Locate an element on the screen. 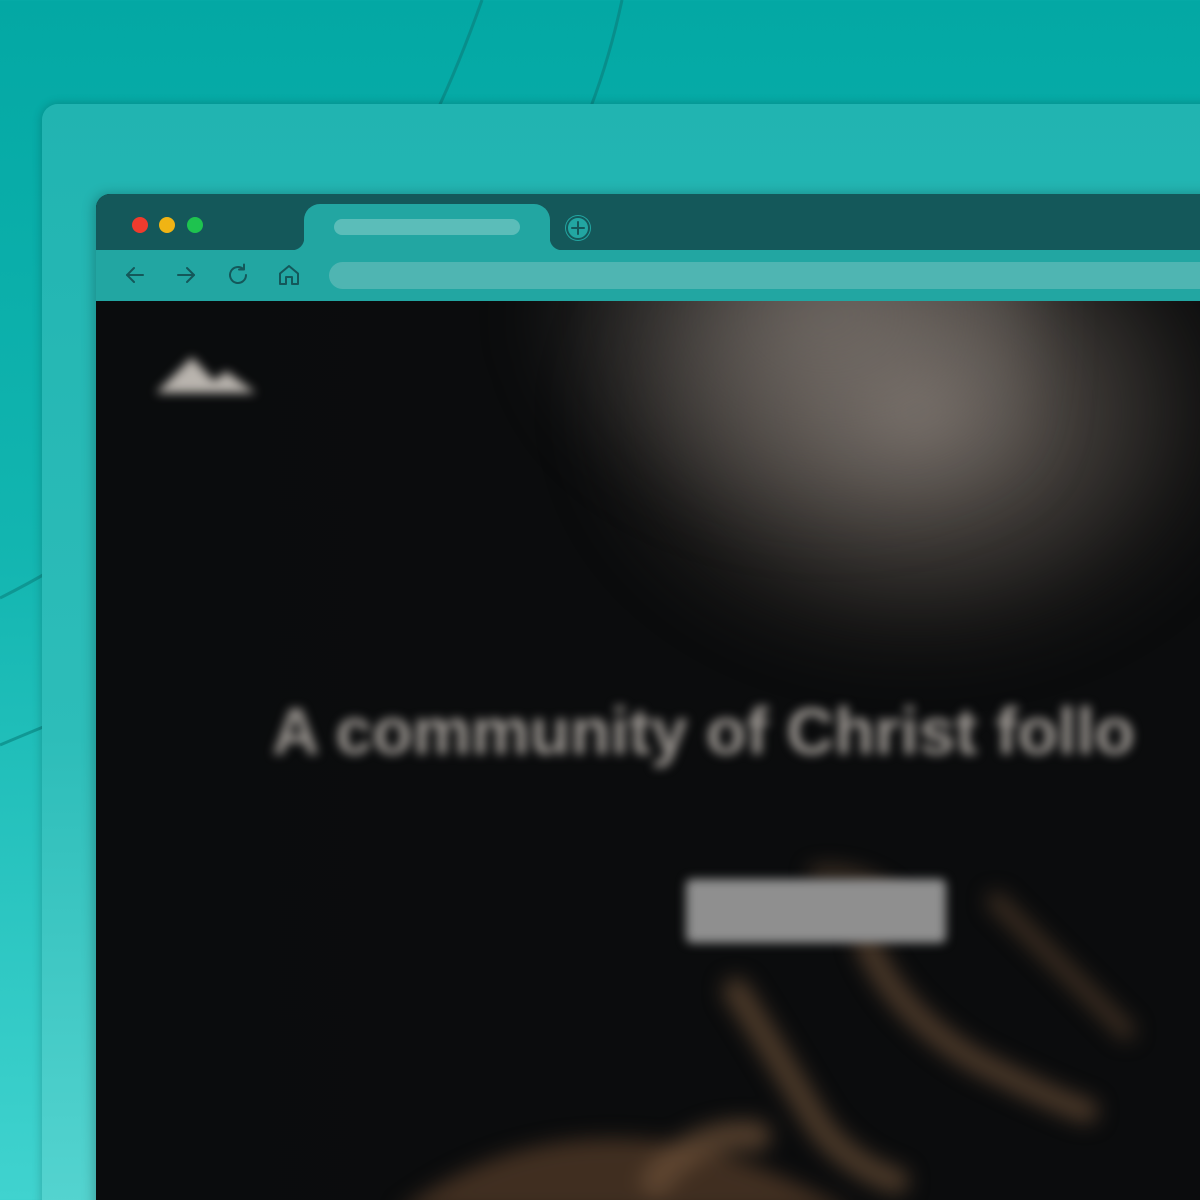 The image size is (1200, 1200). tab-active is located at coordinates (427, 227).